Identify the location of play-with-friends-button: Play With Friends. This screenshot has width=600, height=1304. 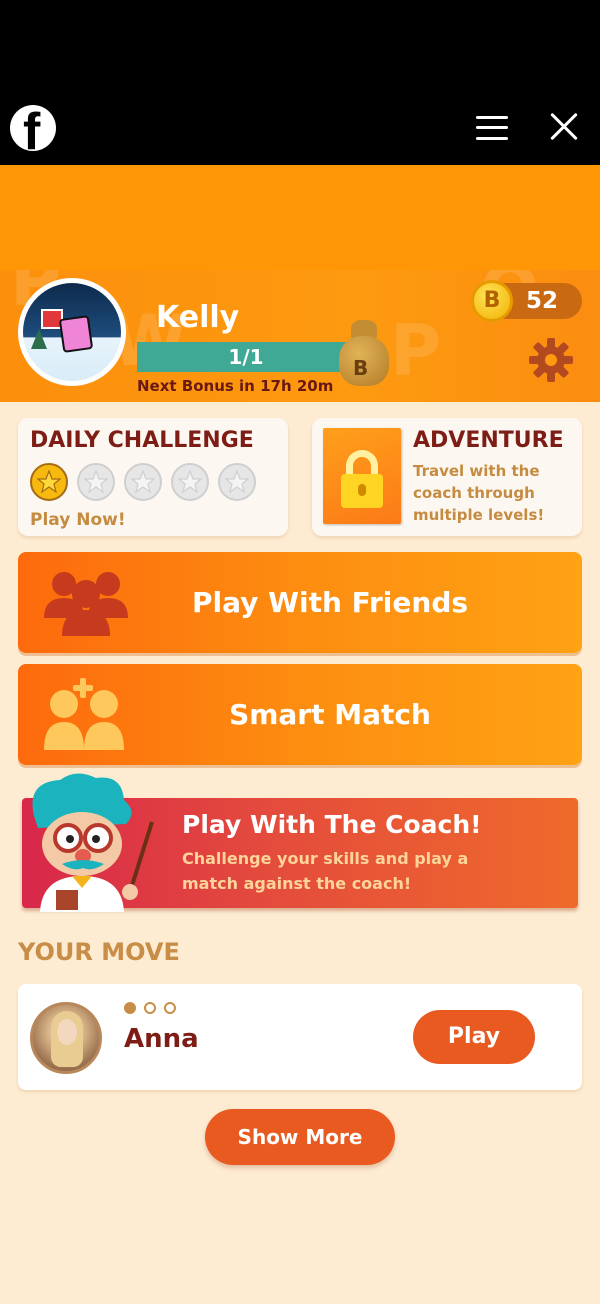
(300, 602).